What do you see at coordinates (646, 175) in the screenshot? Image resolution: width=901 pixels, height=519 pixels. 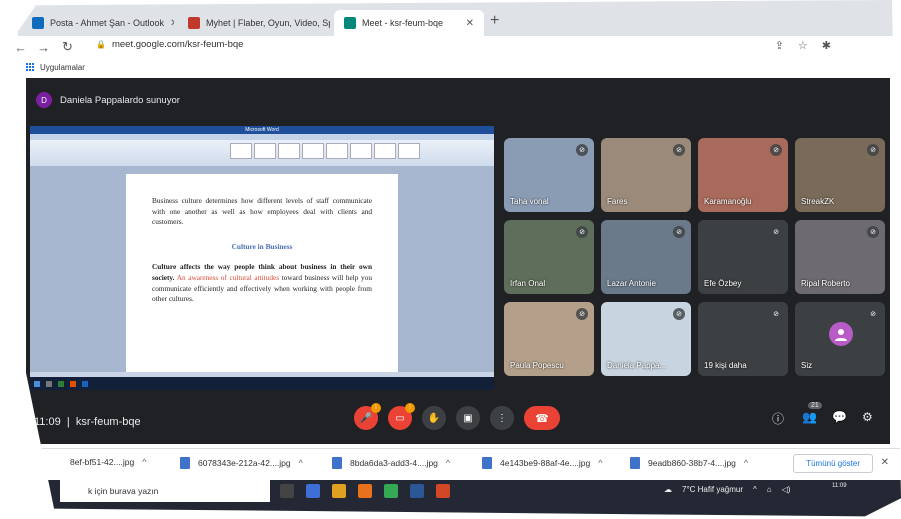 I see `participant-tile: ⊘ Fares` at bounding box center [646, 175].